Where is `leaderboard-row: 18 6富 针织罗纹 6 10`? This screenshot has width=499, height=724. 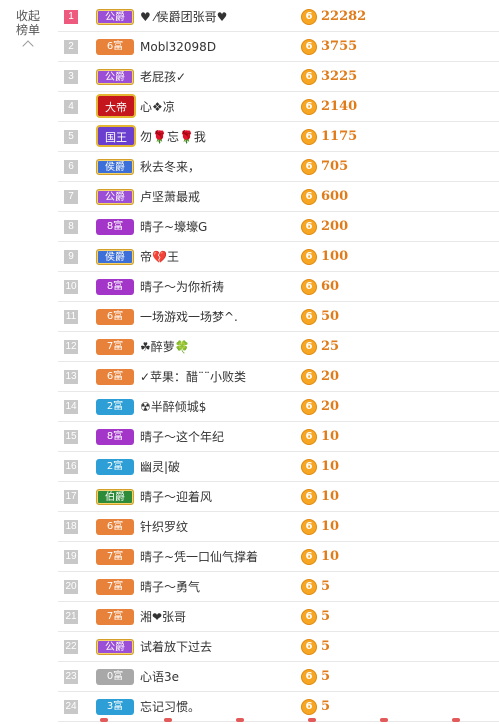
leaderboard-row: 18 6富 针织罗纹 6 10 is located at coordinates (278, 527).